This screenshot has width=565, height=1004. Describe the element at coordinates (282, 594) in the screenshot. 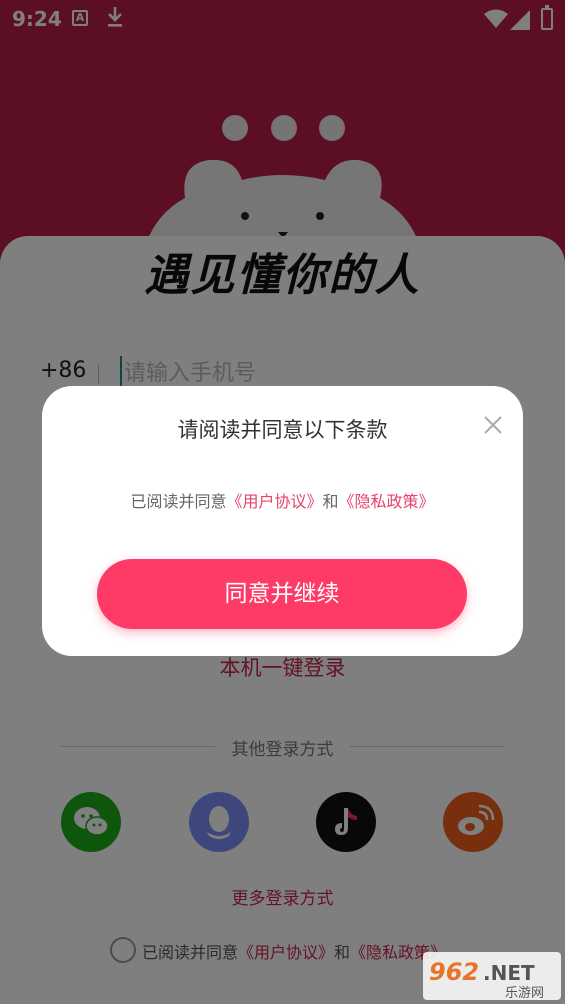

I see `agree-continue-button: 同意并继续` at that location.